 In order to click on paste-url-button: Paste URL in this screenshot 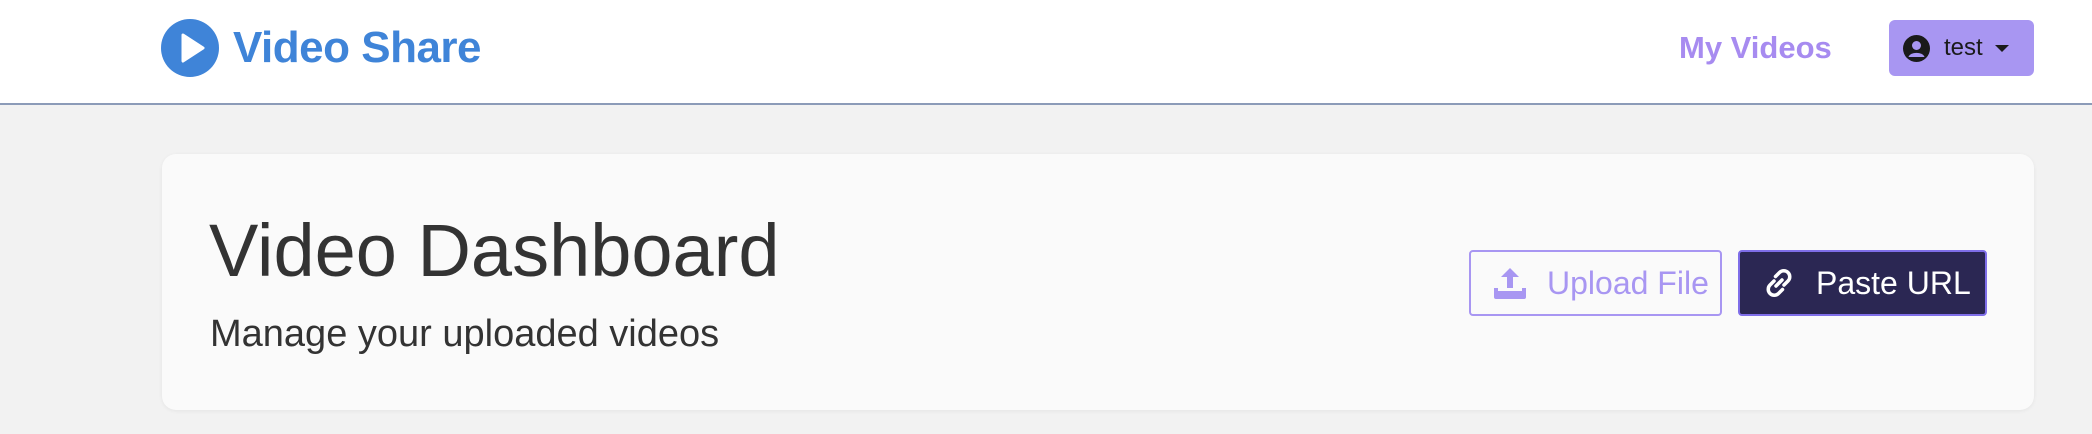, I will do `click(1862, 283)`.